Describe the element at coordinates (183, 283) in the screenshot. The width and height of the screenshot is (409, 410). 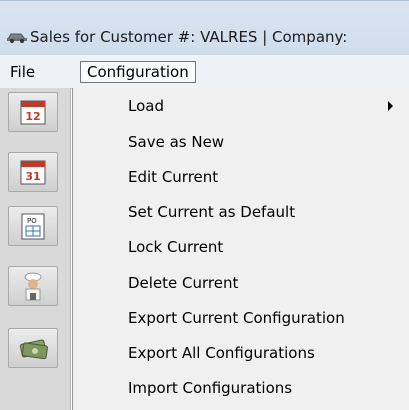
I see `menu-item-delete-current: Delete Current` at that location.